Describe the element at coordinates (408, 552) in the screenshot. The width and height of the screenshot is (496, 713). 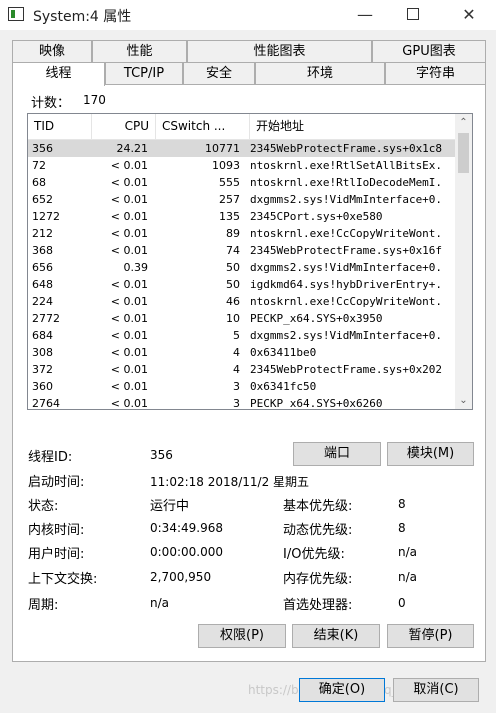
I see `io-priority-value: n/a` at that location.